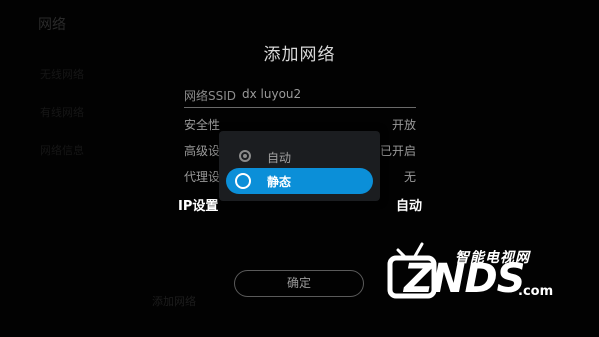 The height and width of the screenshot is (337, 599). Describe the element at coordinates (279, 158) in the screenshot. I see `option-auto-label: 自动` at that location.